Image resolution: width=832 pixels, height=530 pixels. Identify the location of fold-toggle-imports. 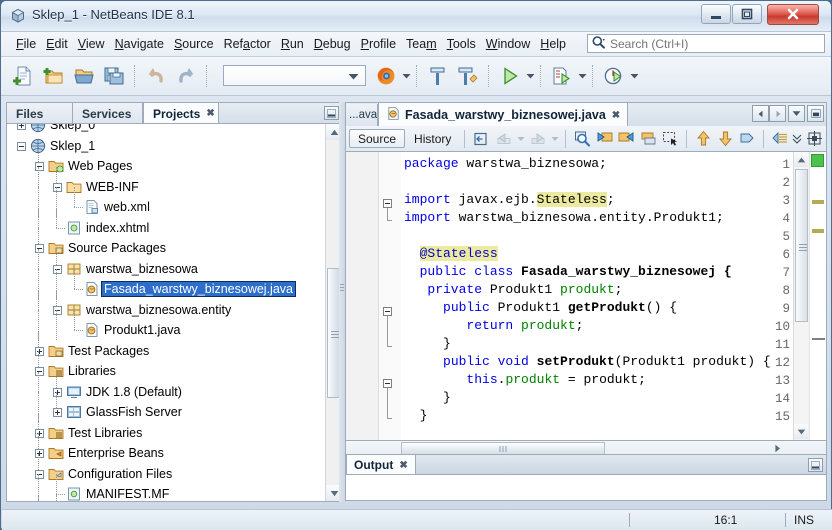
(387, 203).